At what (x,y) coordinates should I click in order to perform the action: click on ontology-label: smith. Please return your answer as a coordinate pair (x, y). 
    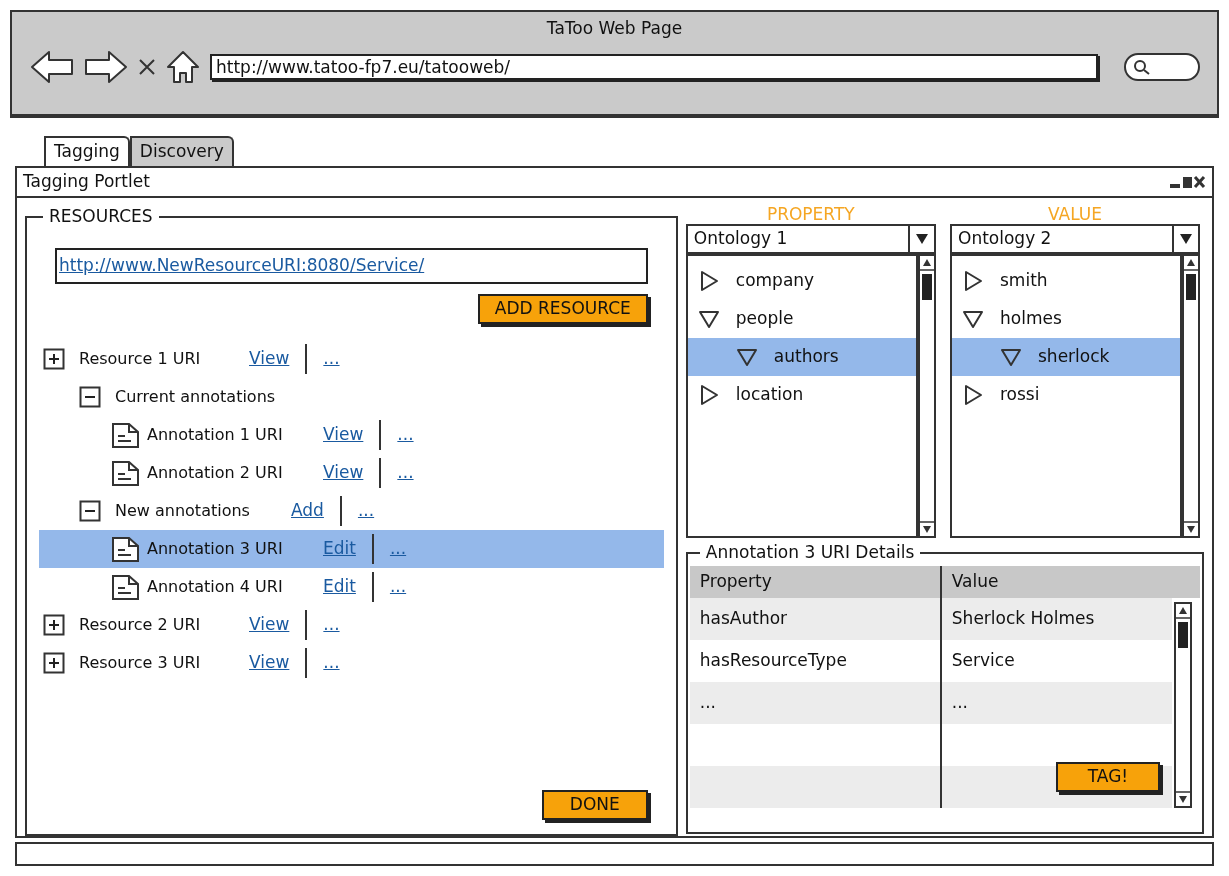
    Looking at the image, I should click on (1024, 281).